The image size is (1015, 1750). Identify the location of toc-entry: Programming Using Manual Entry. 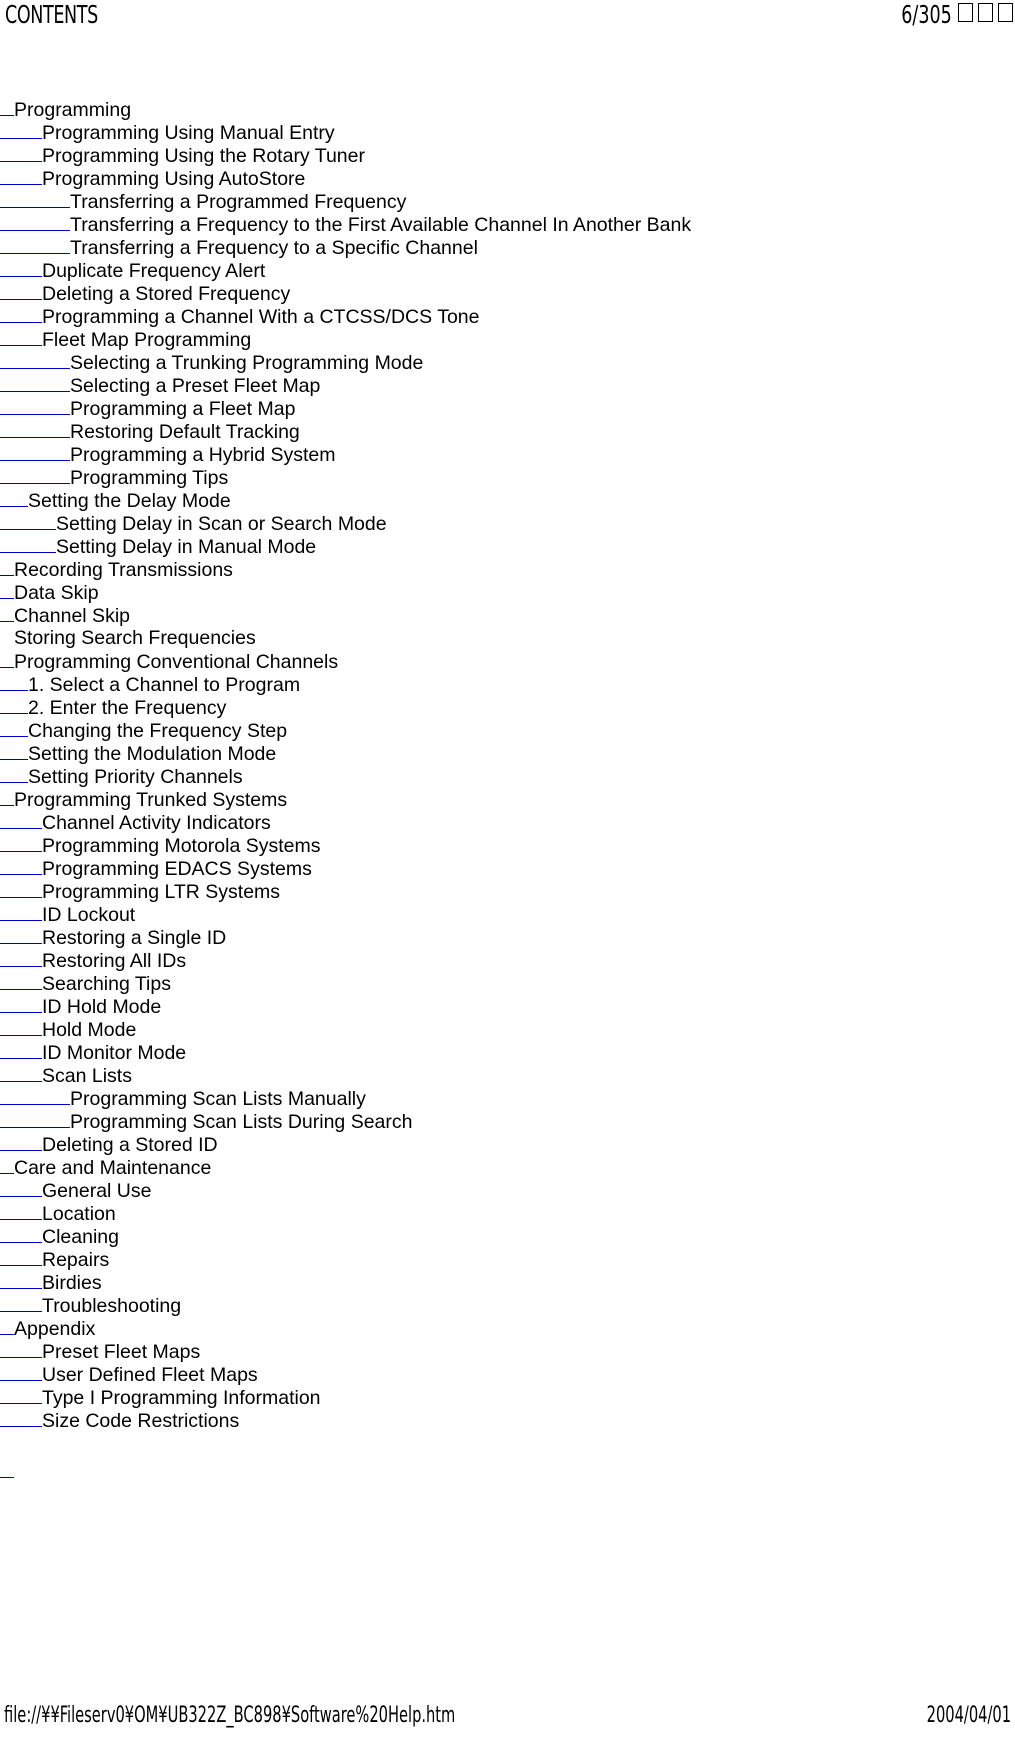
(507, 132).